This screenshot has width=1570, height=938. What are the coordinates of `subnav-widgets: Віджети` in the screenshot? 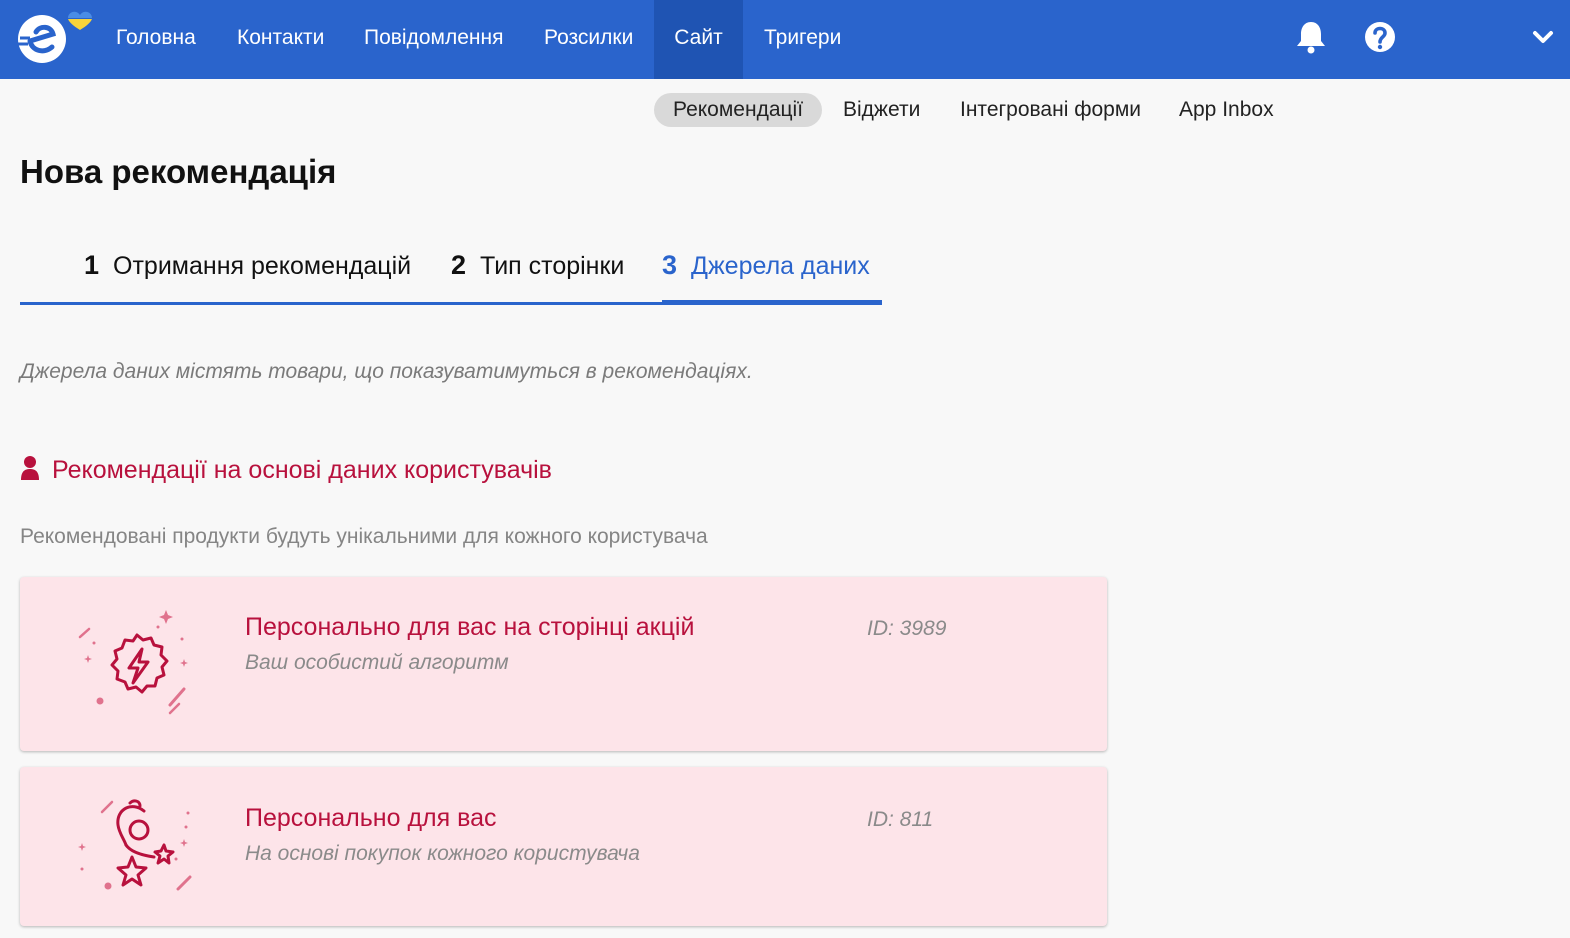 It's located at (881, 110).